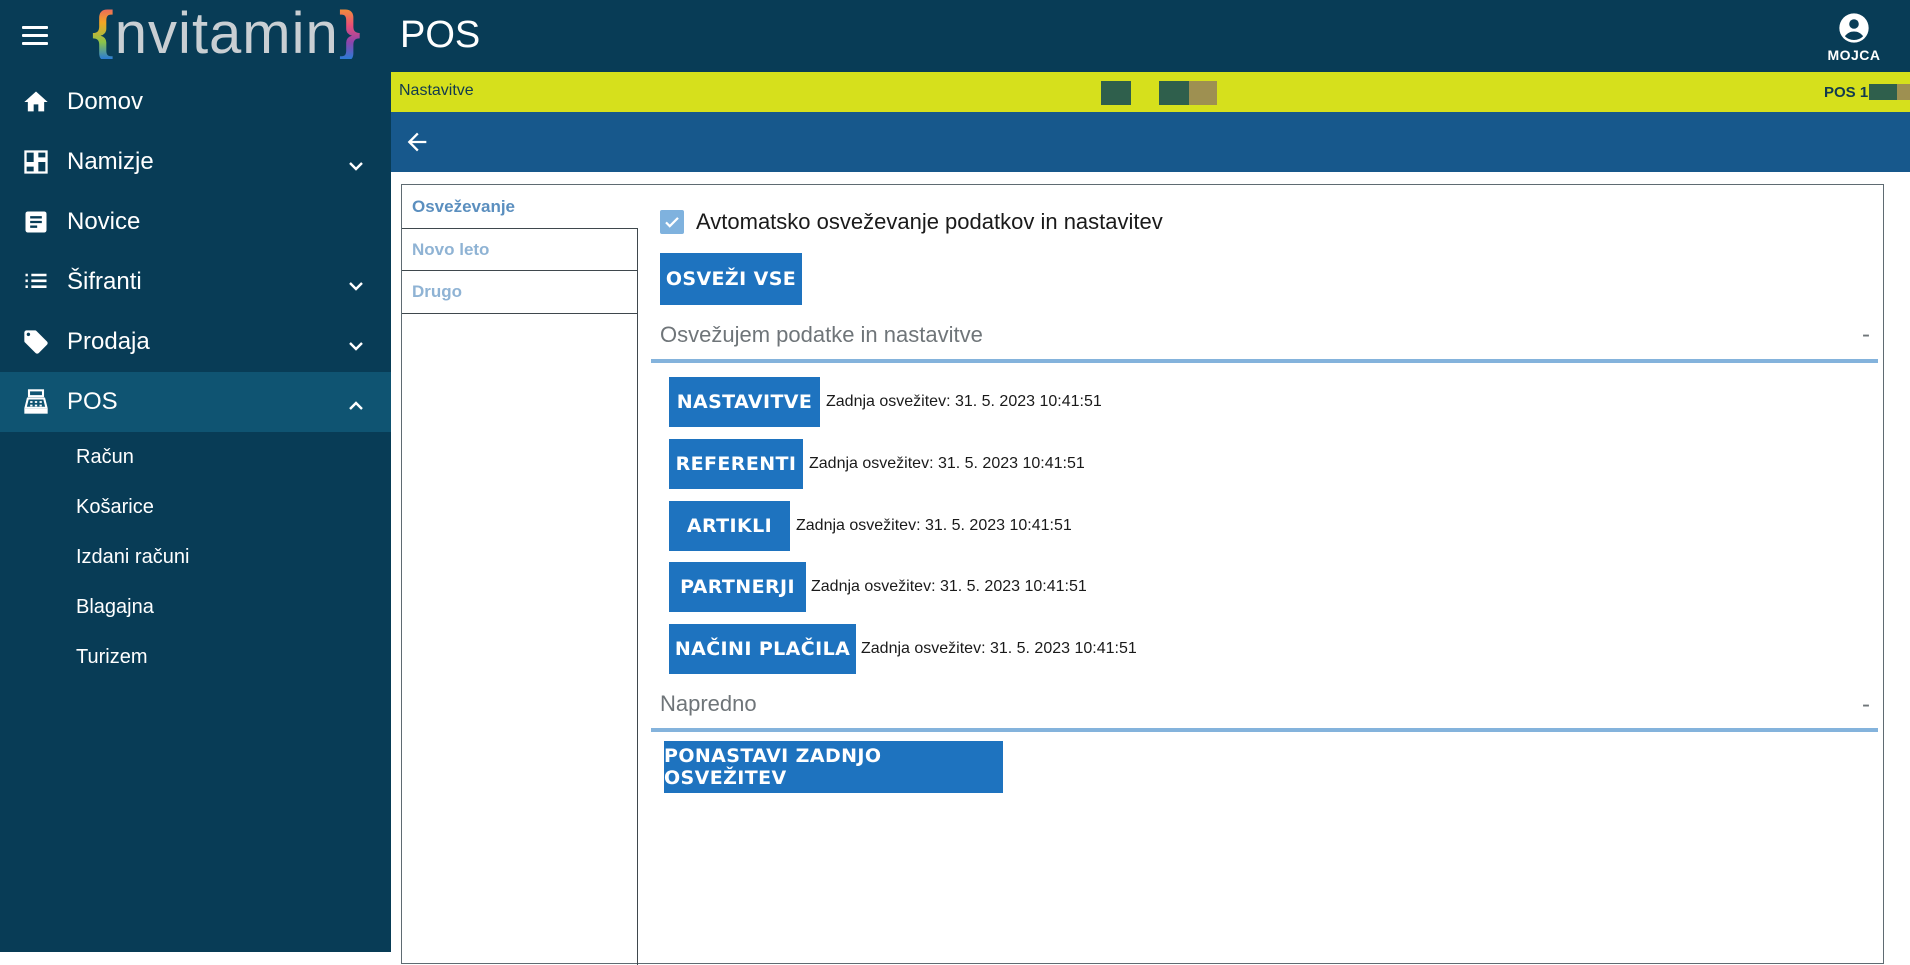 The width and height of the screenshot is (1910, 965). Describe the element at coordinates (195, 102) in the screenshot. I see `sidebar-item-domov: Domov` at that location.